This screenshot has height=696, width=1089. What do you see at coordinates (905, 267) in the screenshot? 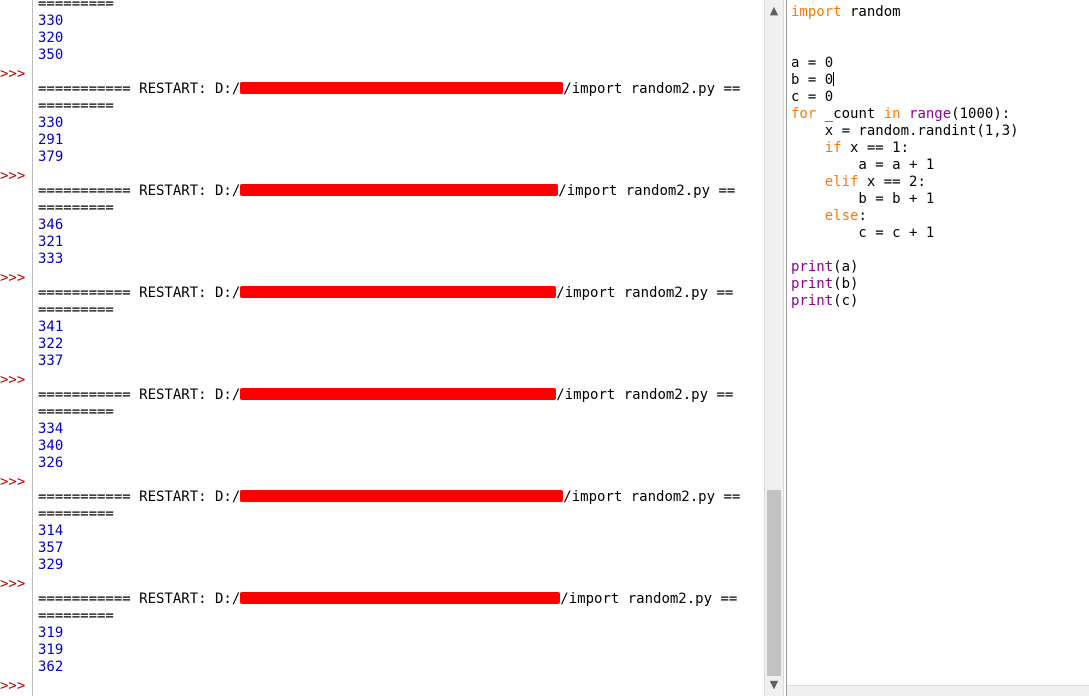
I see `code-line: print(a)` at bounding box center [905, 267].